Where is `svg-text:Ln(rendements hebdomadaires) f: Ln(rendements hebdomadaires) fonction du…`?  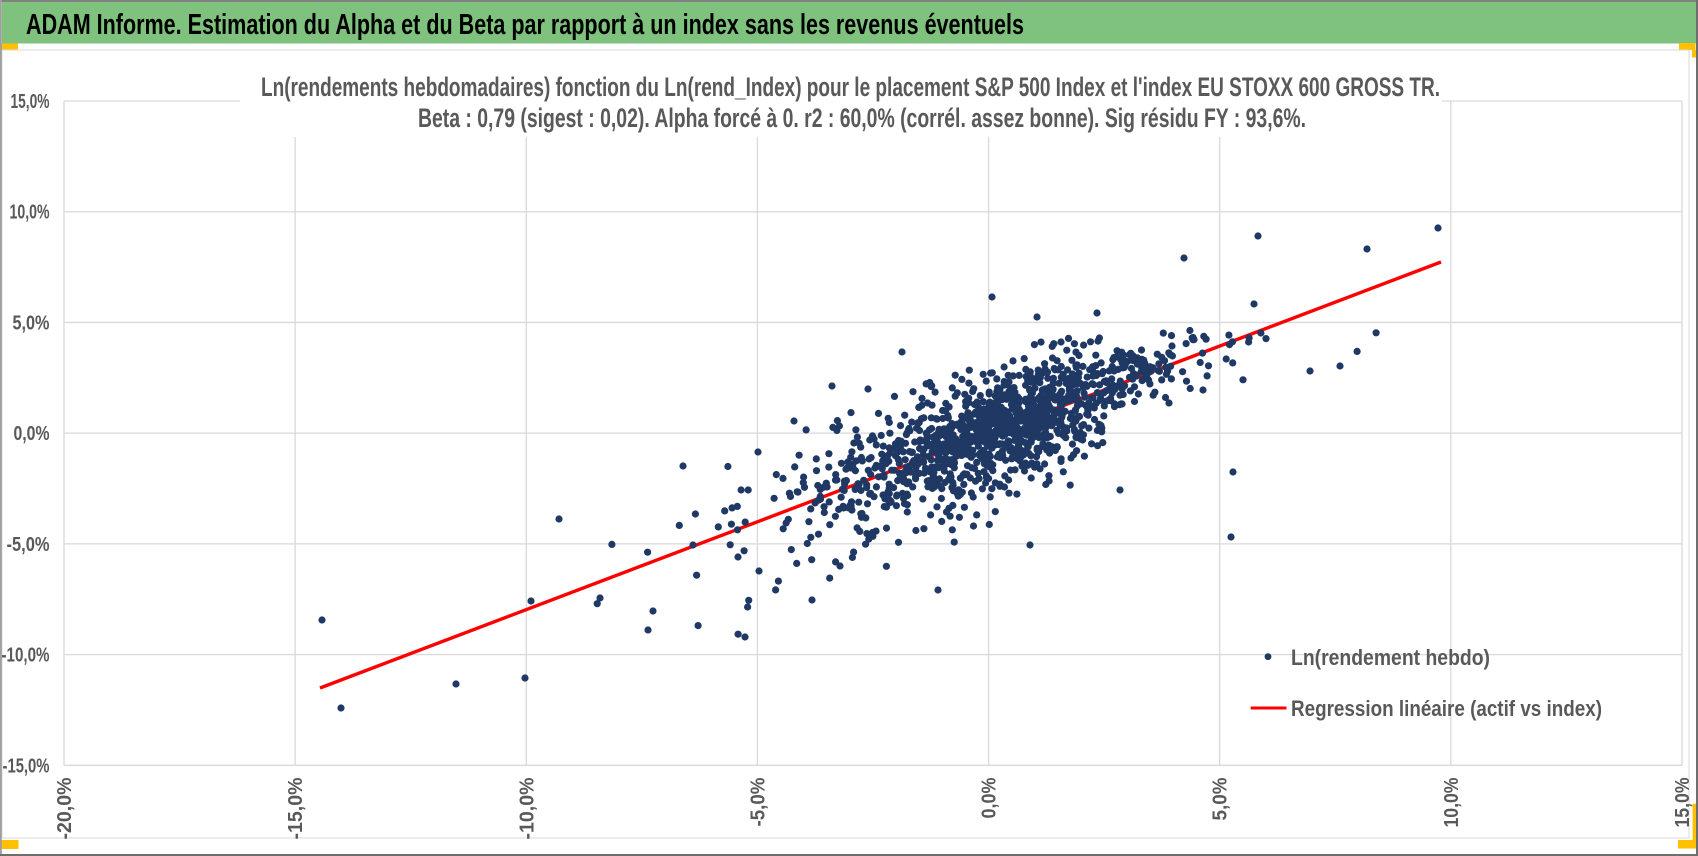
svg-text:Ln(rendements hebdomadaires) f: Ln(rendements hebdomadaires) fonction du… is located at coordinates (850, 87).